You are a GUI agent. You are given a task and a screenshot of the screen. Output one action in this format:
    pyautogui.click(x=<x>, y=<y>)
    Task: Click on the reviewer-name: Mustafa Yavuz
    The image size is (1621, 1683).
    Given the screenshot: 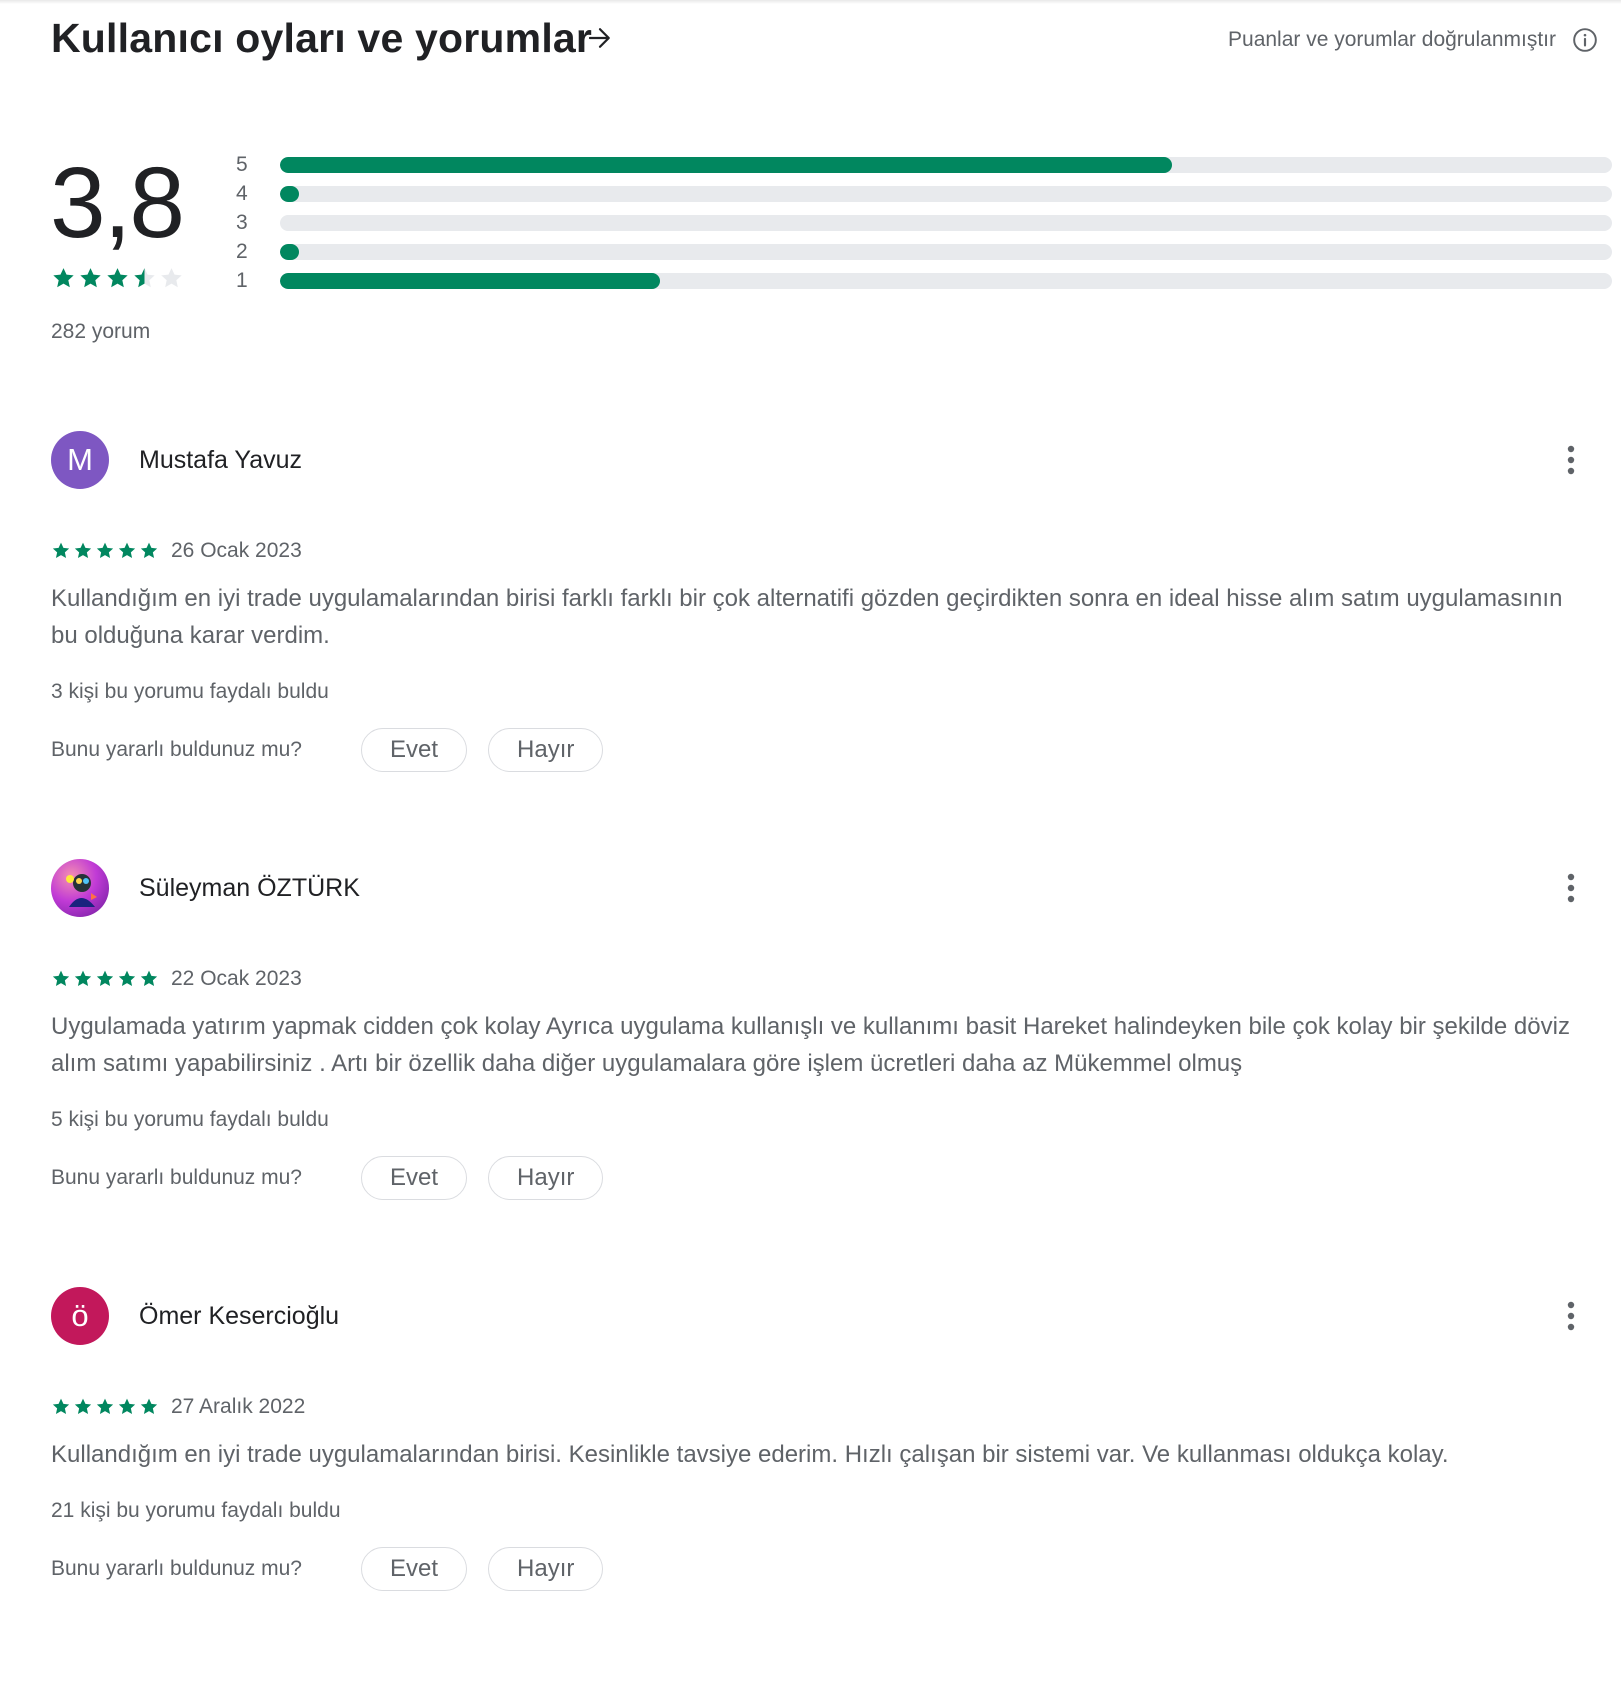 What is the action you would take?
    pyautogui.click(x=221, y=460)
    